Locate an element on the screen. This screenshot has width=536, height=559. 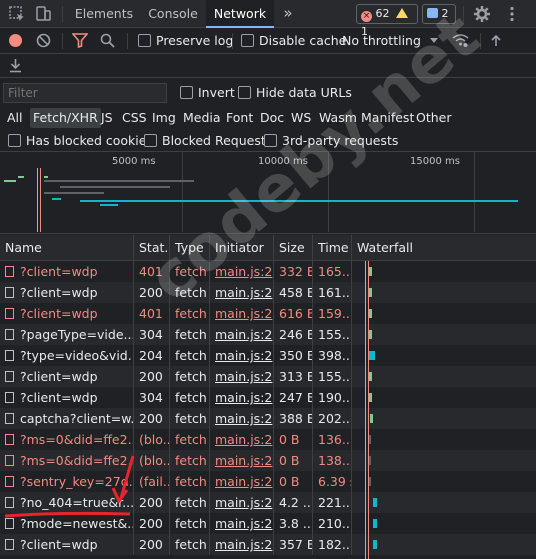
device-toolbar-icon is located at coordinates (43, 14).